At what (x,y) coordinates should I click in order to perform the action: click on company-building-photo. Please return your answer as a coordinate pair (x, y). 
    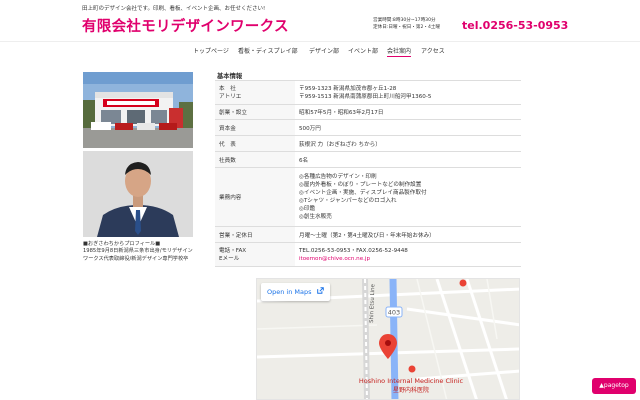
    Looking at the image, I should click on (138, 110).